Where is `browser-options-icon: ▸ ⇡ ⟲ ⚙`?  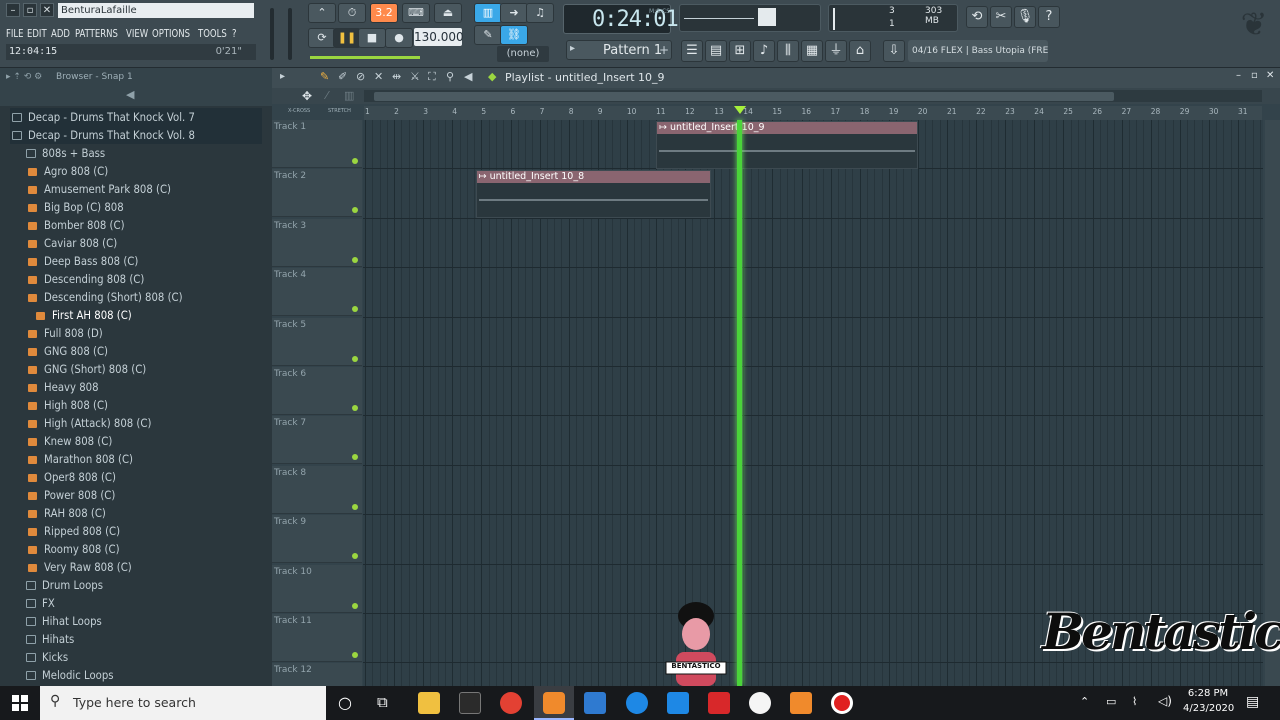
browser-options-icon: ▸ ⇡ ⟲ ⚙ is located at coordinates (24, 77).